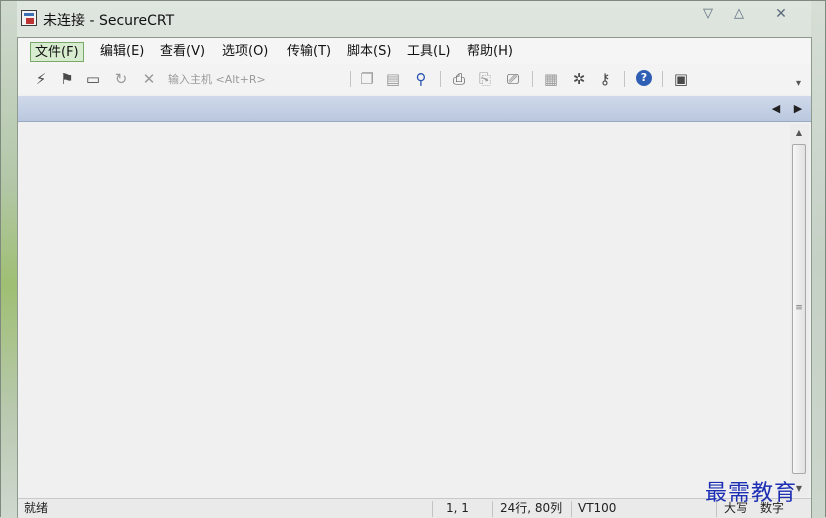 The image size is (826, 518). What do you see at coordinates (121, 79) in the screenshot?
I see `reconnect-icon: ↻` at bounding box center [121, 79].